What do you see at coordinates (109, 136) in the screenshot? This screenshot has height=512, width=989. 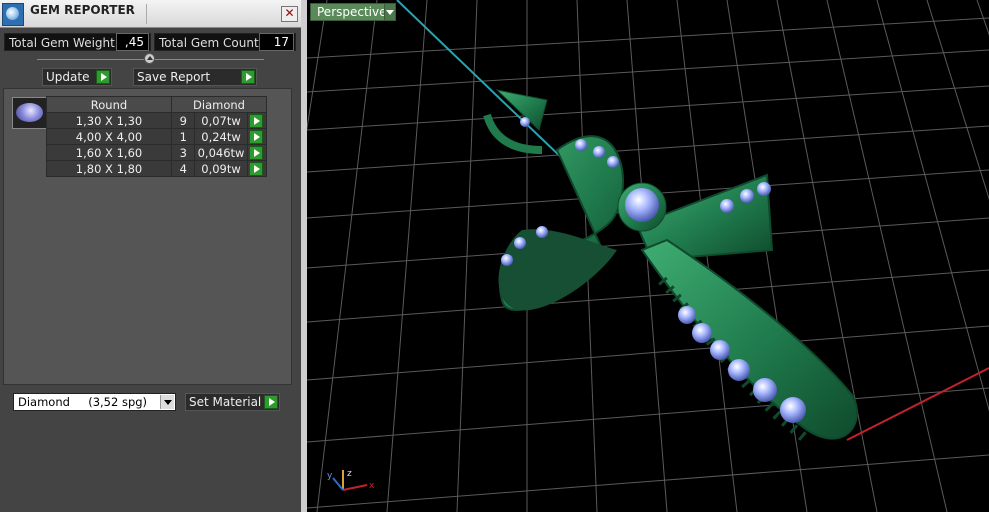 I see `gem-size: 4,00 X 4,00` at bounding box center [109, 136].